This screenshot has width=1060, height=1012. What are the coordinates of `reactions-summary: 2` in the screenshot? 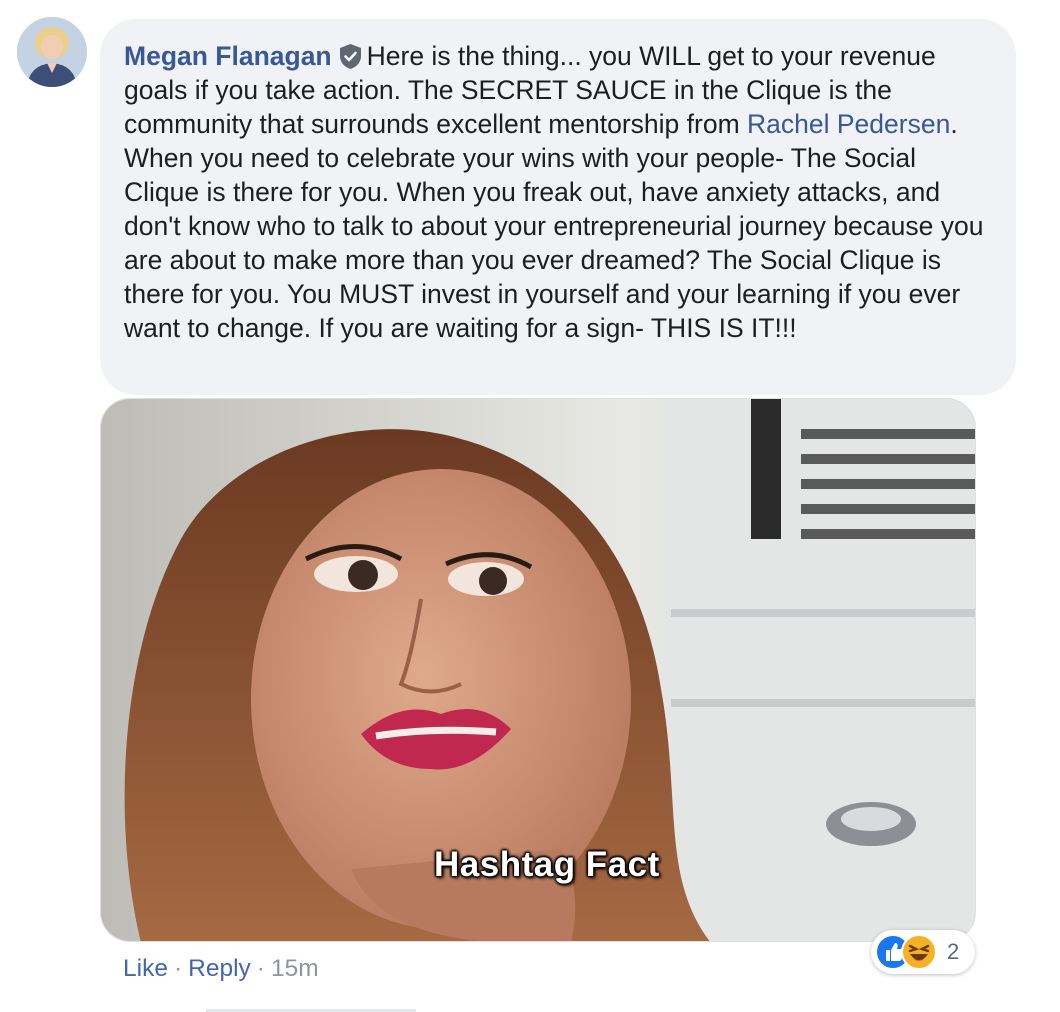 It's located at (923, 952).